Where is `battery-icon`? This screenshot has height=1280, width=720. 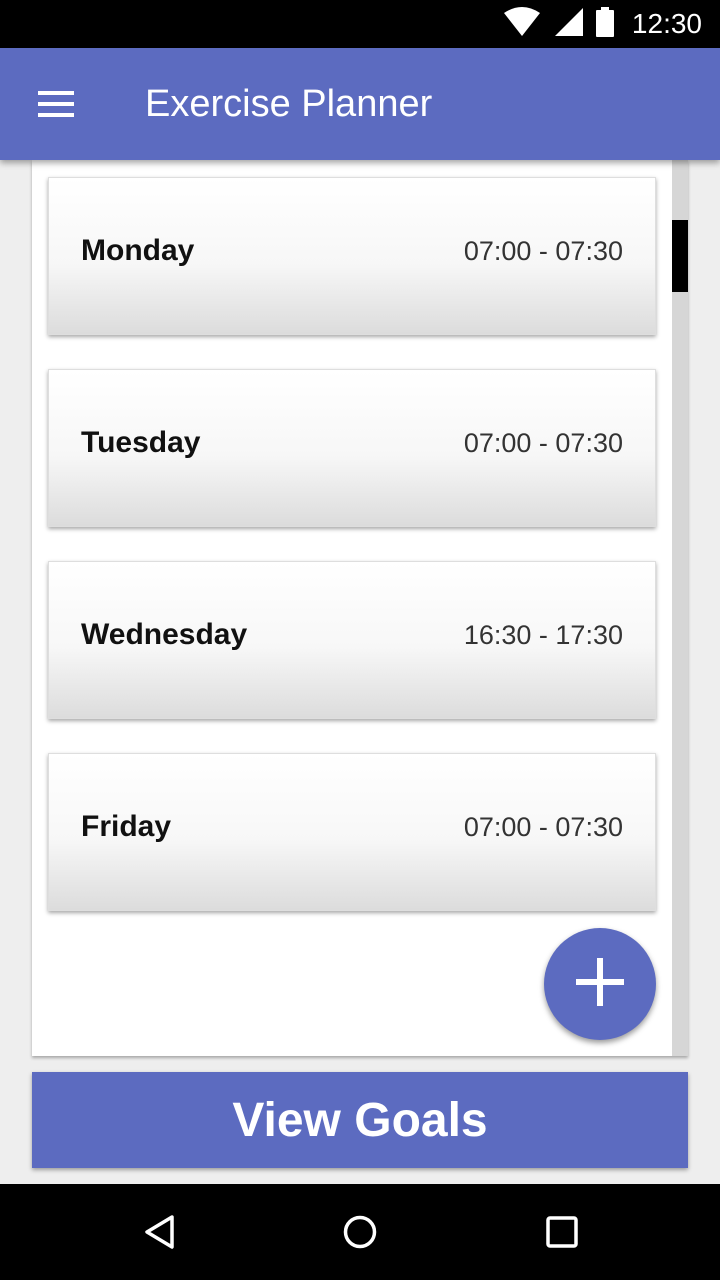 battery-icon is located at coordinates (604, 24).